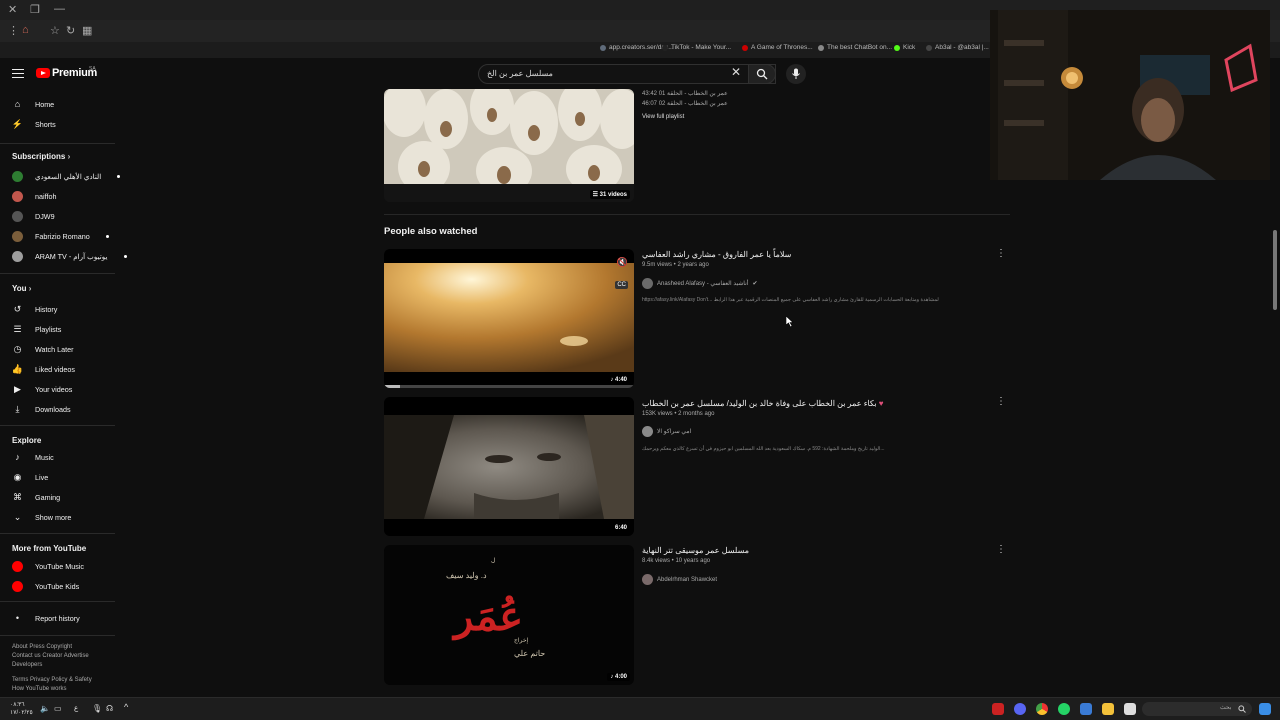 This screenshot has height=720, width=1280. Describe the element at coordinates (17, 104) in the screenshot. I see `home-icon: ⌂` at that location.